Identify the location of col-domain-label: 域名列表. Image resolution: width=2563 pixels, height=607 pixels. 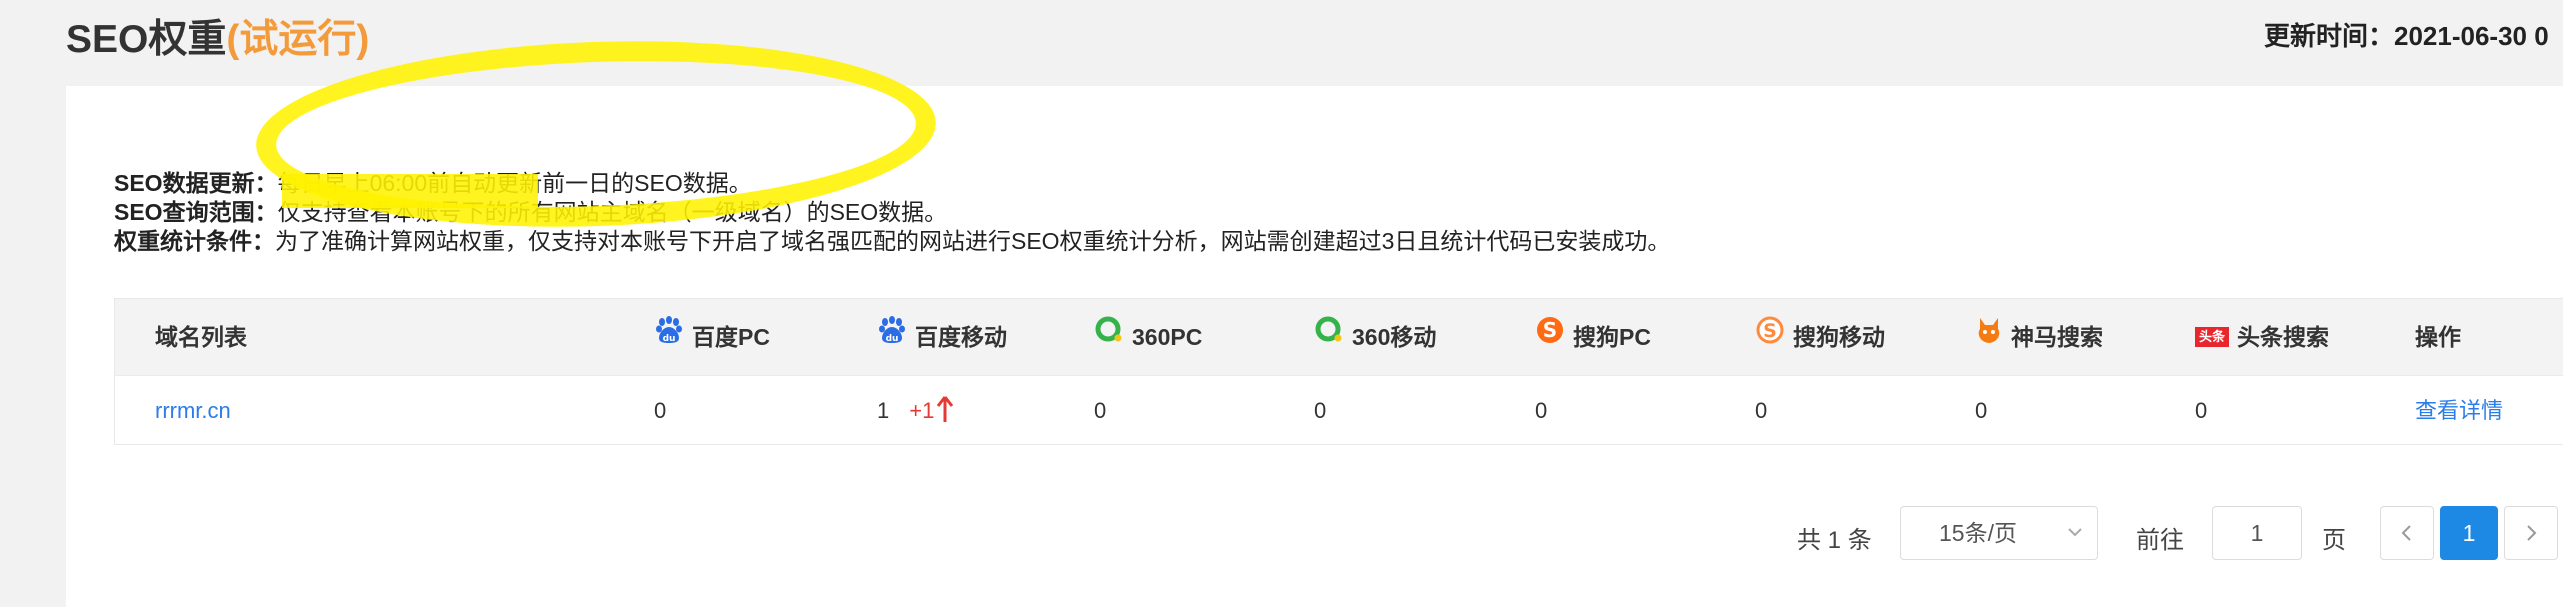
(201, 337).